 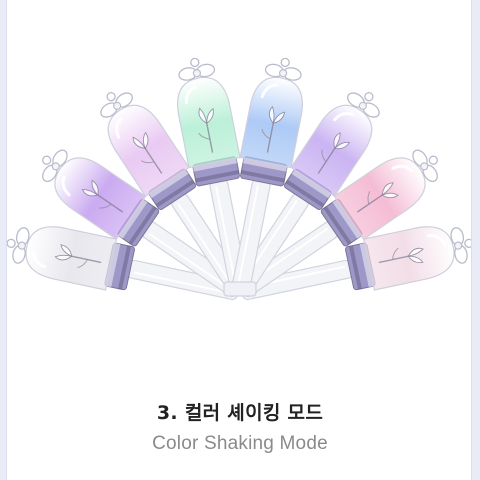 I want to click on mode-subtitle: Color Shaking Mode, so click(x=240, y=443).